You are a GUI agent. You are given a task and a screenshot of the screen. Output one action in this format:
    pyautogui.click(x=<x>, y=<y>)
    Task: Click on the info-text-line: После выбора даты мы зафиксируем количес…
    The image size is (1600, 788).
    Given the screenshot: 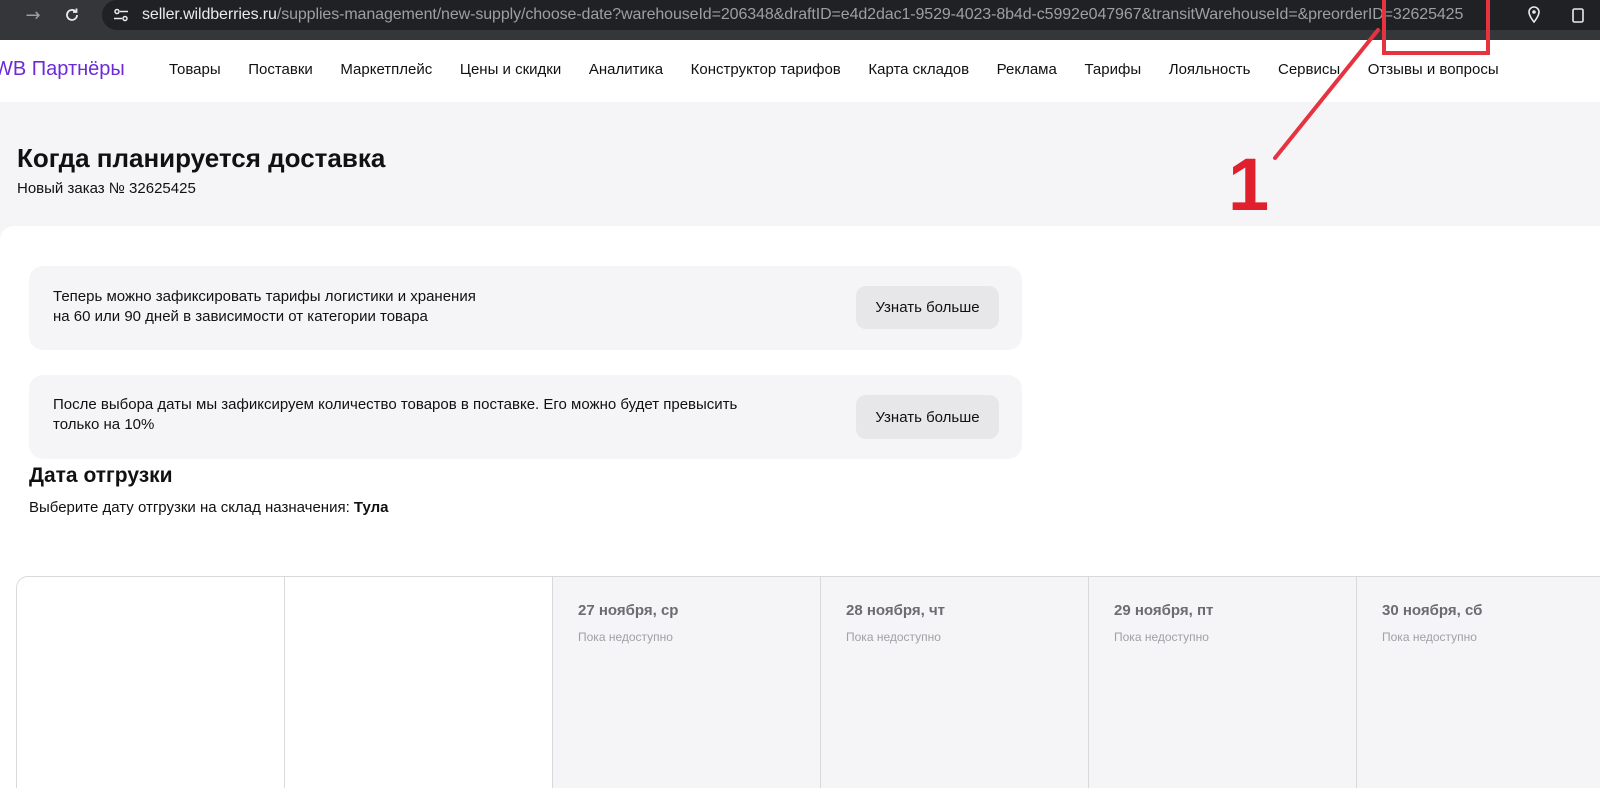 What is the action you would take?
    pyautogui.click(x=395, y=404)
    